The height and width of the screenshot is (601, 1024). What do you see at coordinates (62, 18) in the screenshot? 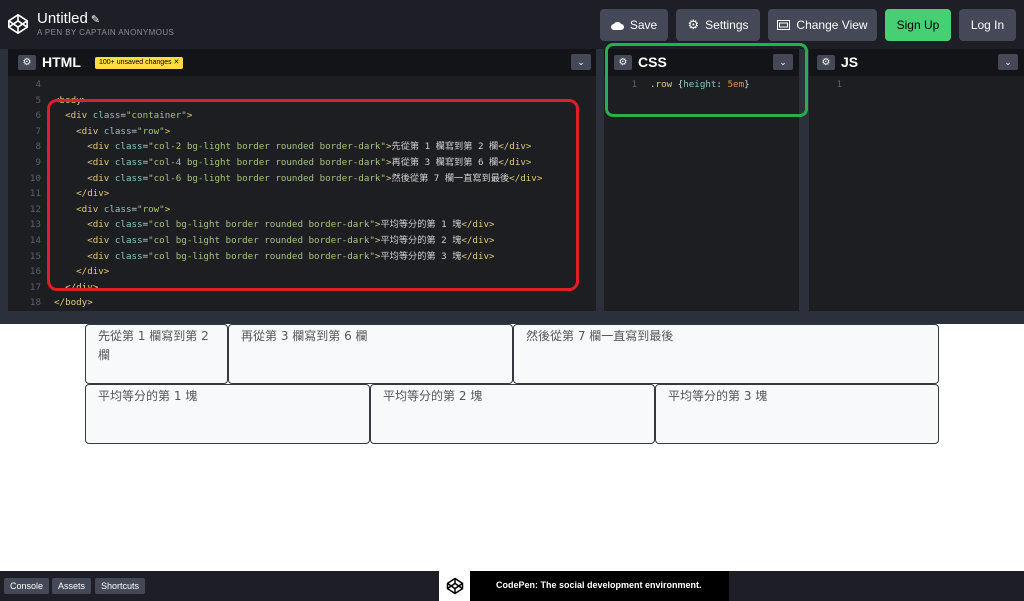
I see `pen-title-text: Untitled` at bounding box center [62, 18].